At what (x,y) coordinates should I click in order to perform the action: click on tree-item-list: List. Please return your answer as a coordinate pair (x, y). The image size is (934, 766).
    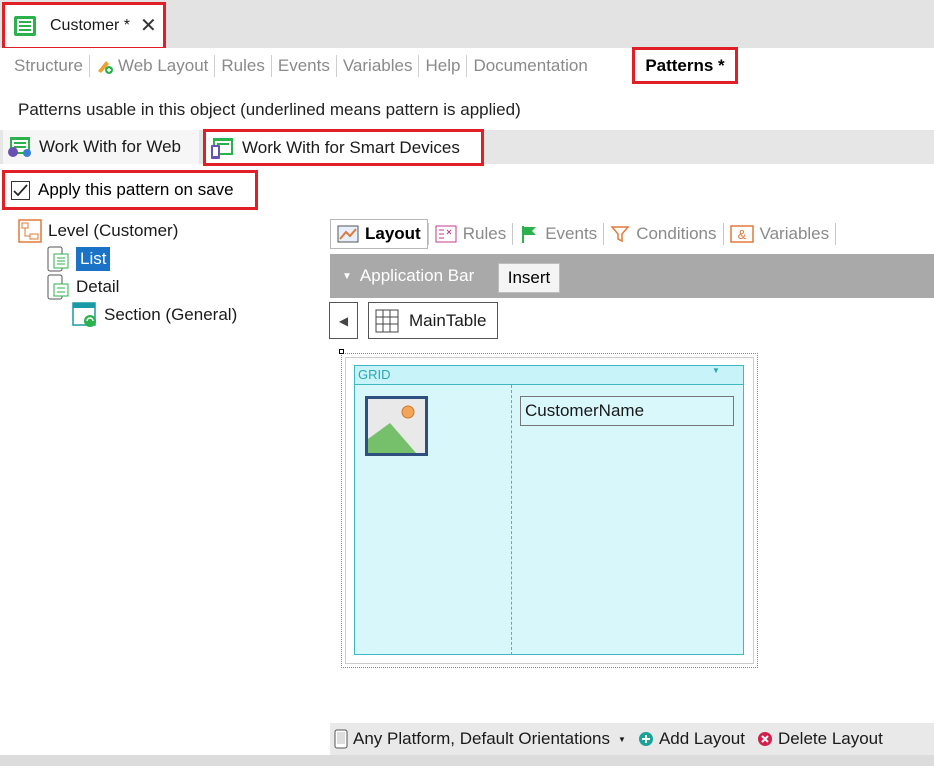
    Looking at the image, I should click on (78, 259).